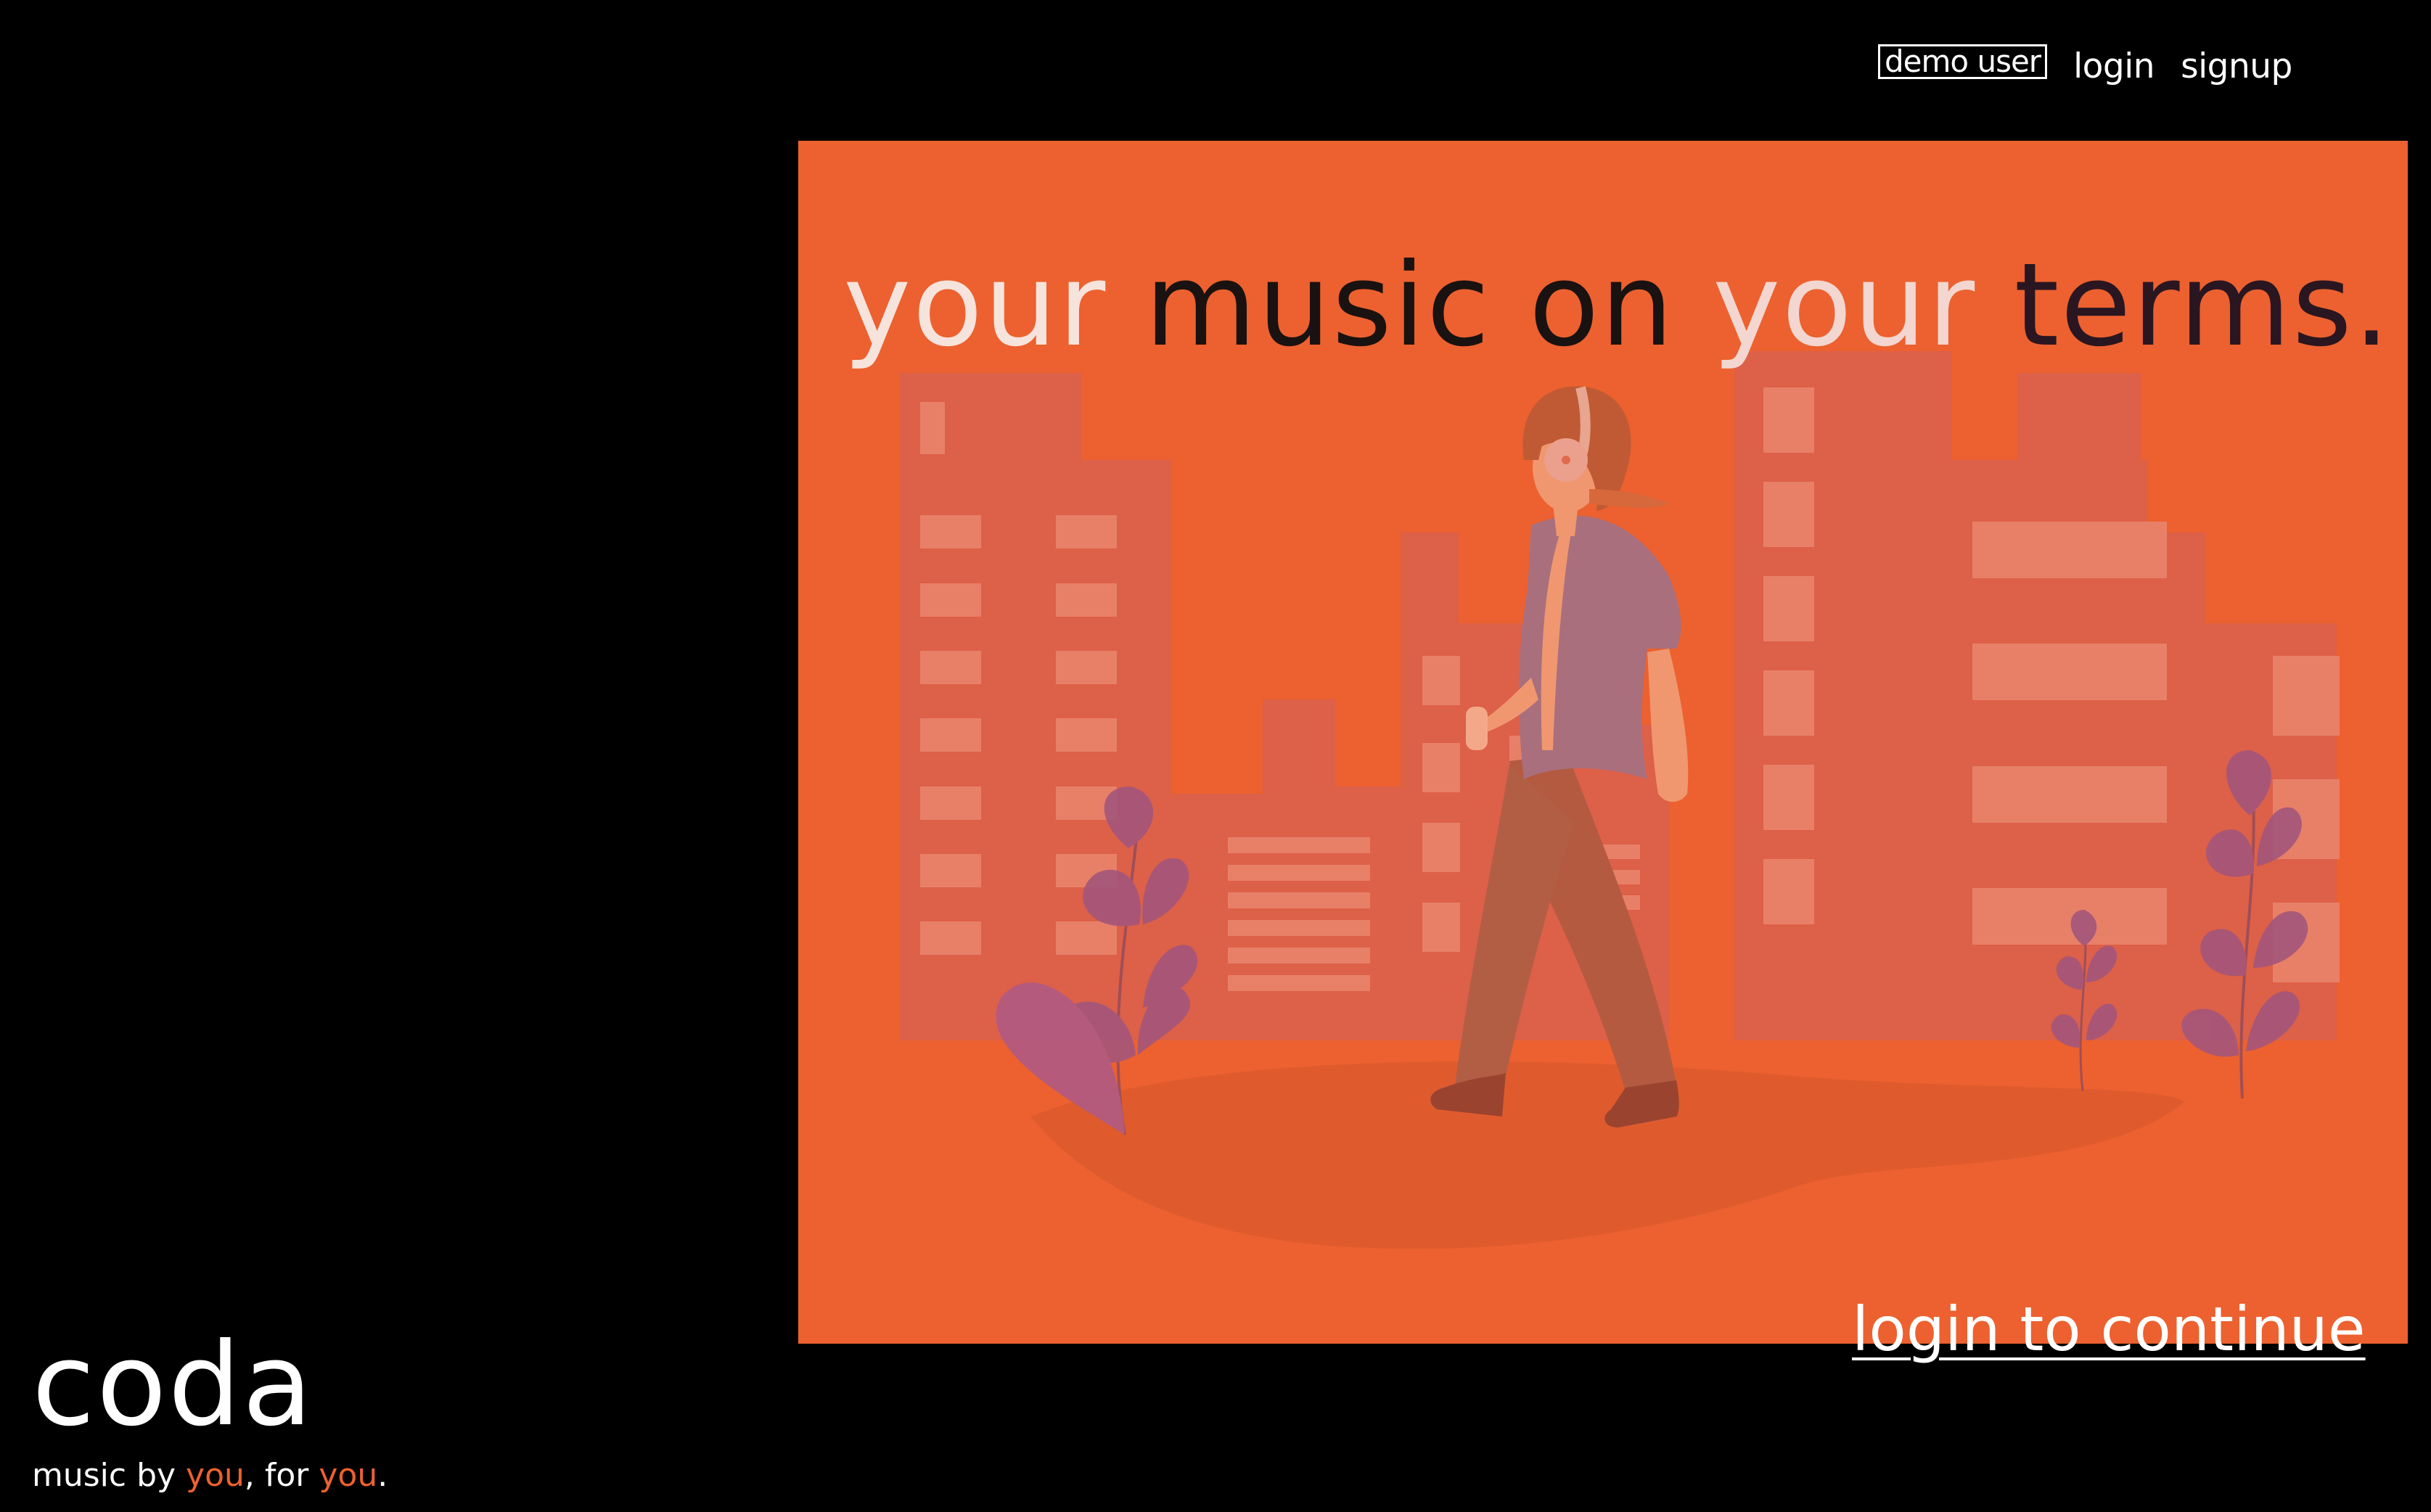 The height and width of the screenshot is (1512, 2431). I want to click on tagline-part1: music by, so click(109, 1476).